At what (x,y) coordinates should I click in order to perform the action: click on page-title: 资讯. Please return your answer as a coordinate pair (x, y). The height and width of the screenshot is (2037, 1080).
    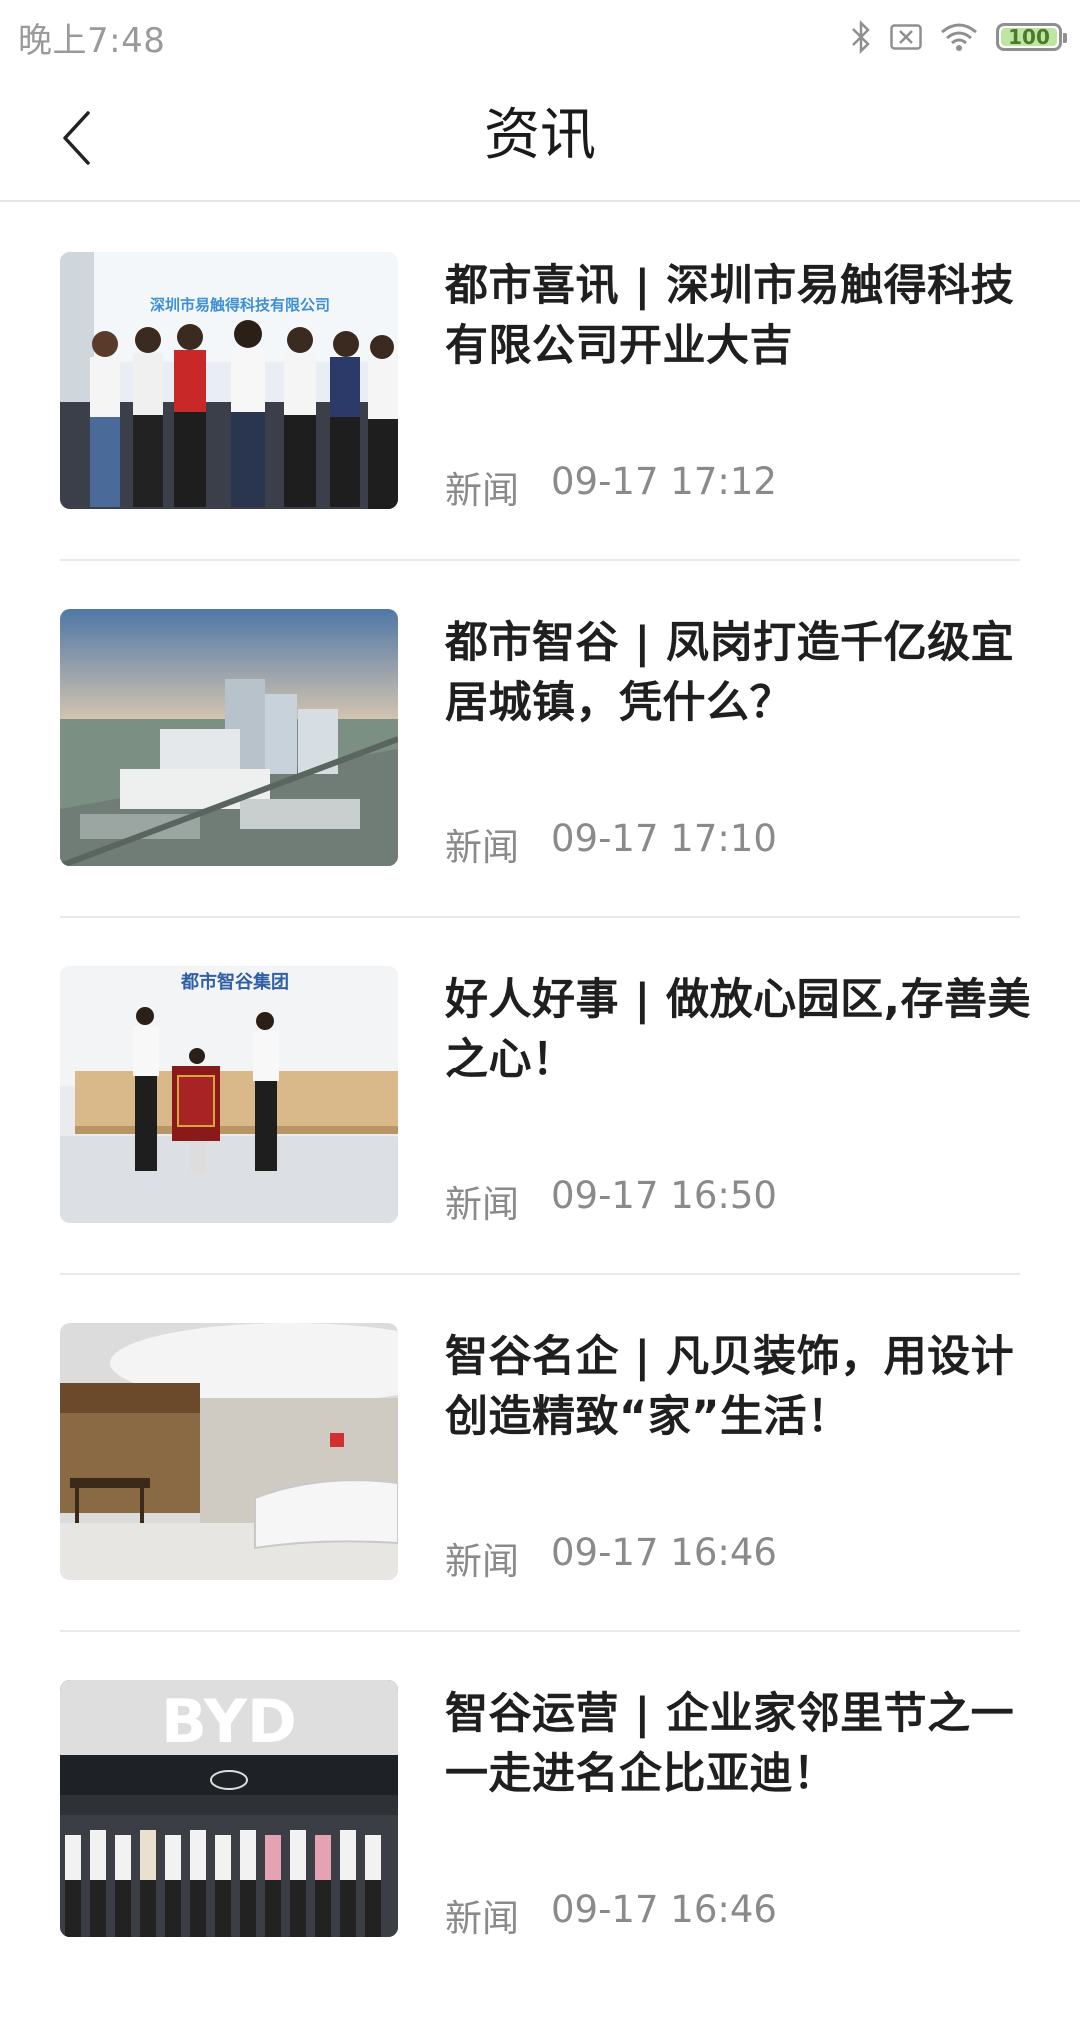
    Looking at the image, I should click on (540, 135).